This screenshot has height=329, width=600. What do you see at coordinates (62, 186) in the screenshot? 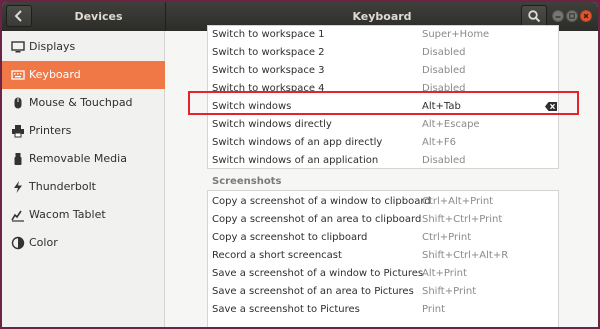
I see `sidebar-item-label: Thunderbolt` at bounding box center [62, 186].